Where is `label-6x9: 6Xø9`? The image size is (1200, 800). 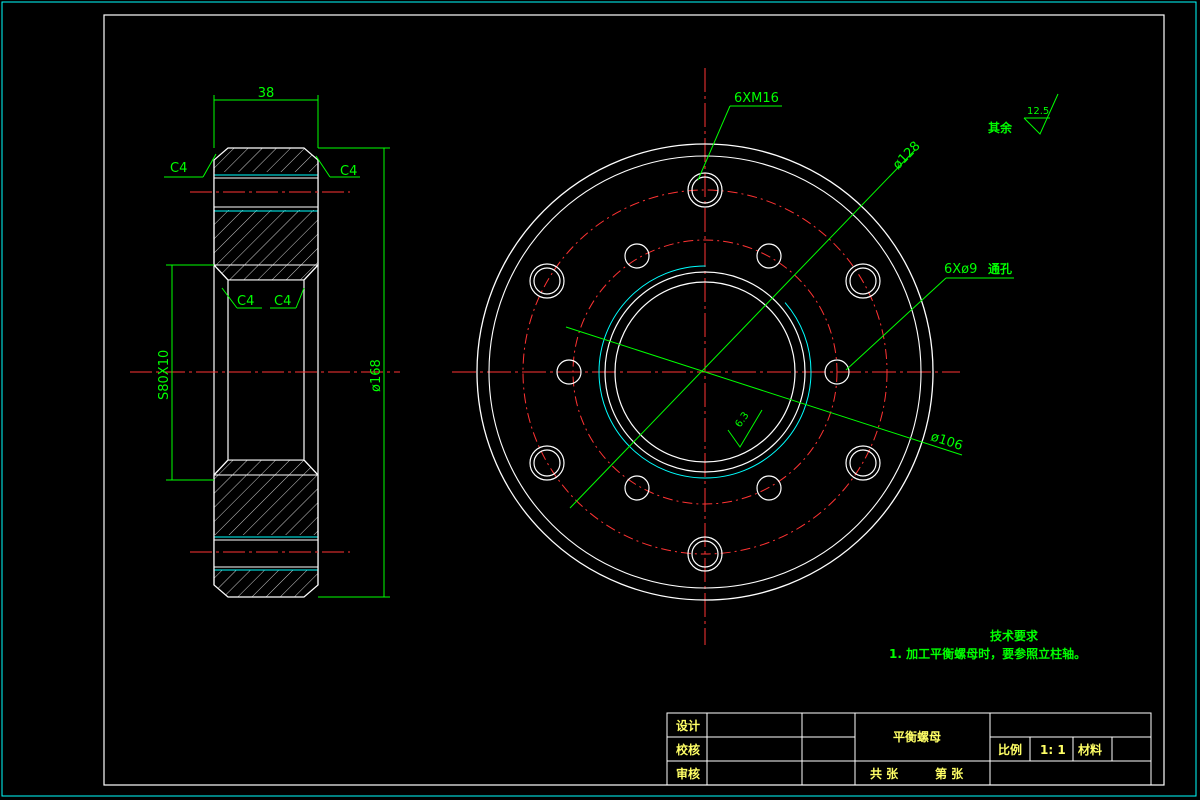 label-6x9: 6Xø9 is located at coordinates (960, 269).